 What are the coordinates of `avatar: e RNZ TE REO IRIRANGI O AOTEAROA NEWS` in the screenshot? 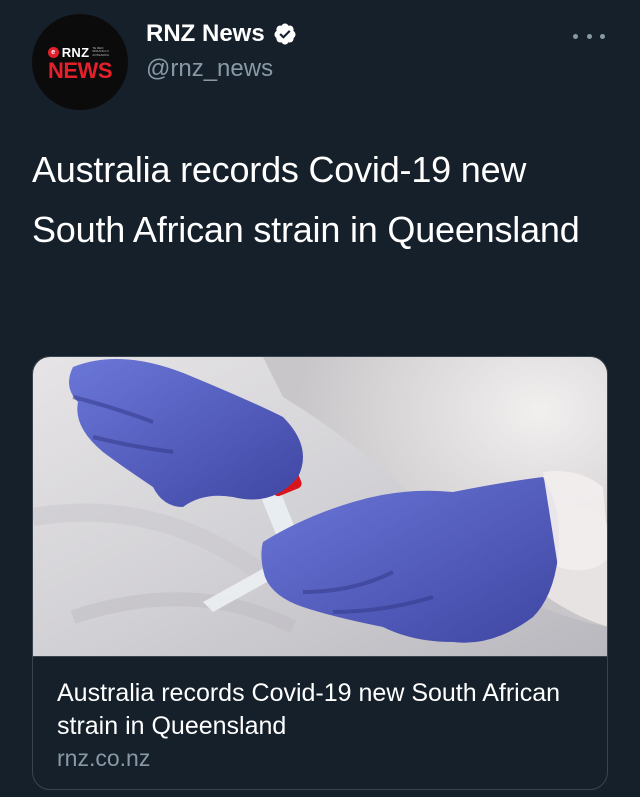 It's located at (80, 62).